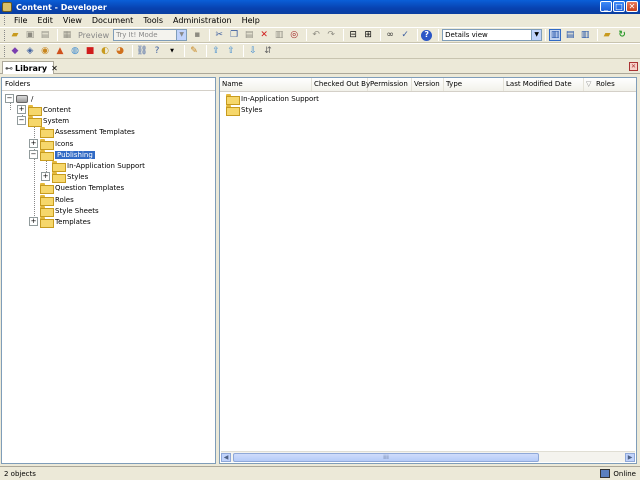 This screenshot has height=480, width=640. What do you see at coordinates (405, 35) in the screenshot?
I see `spell-check-icon: ✓` at bounding box center [405, 35].